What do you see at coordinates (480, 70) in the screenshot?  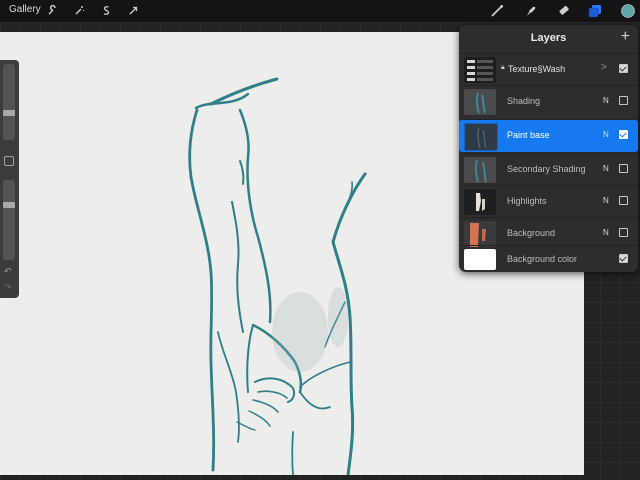 I see `group-thumbnail` at bounding box center [480, 70].